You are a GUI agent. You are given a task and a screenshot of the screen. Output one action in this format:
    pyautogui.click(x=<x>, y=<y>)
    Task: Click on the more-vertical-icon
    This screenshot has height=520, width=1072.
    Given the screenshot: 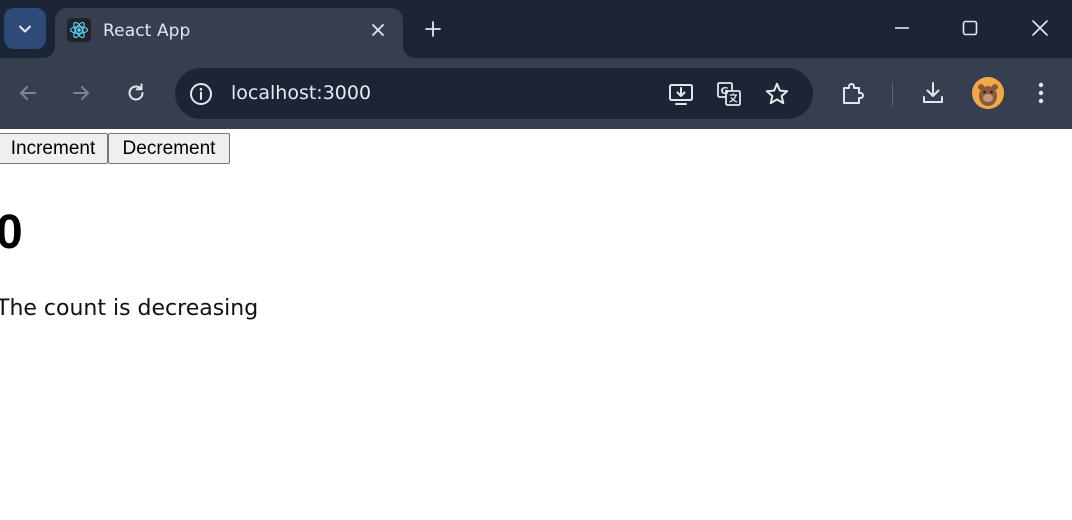 What is the action you would take?
    pyautogui.click(x=1041, y=93)
    